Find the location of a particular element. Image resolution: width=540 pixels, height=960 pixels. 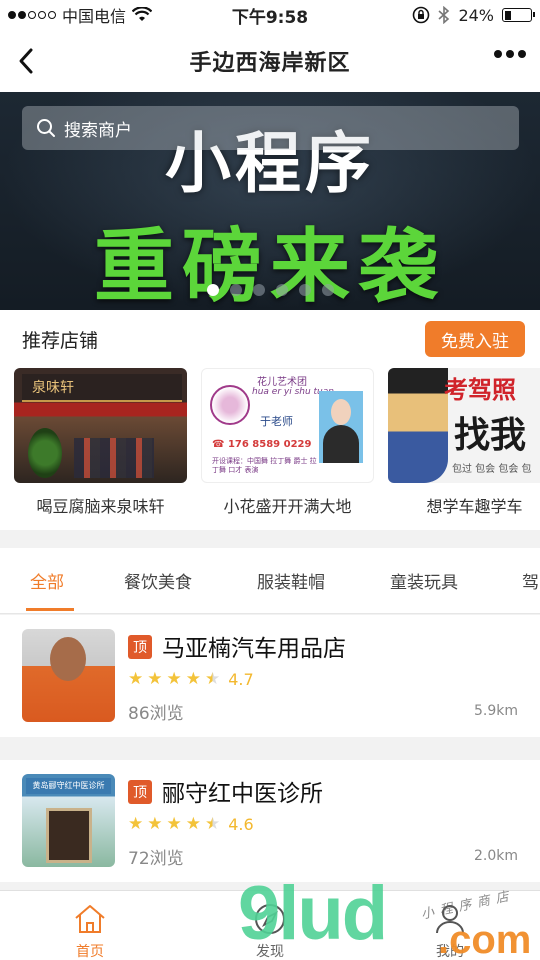

tabbar-label: 我的 is located at coordinates (450, 952).